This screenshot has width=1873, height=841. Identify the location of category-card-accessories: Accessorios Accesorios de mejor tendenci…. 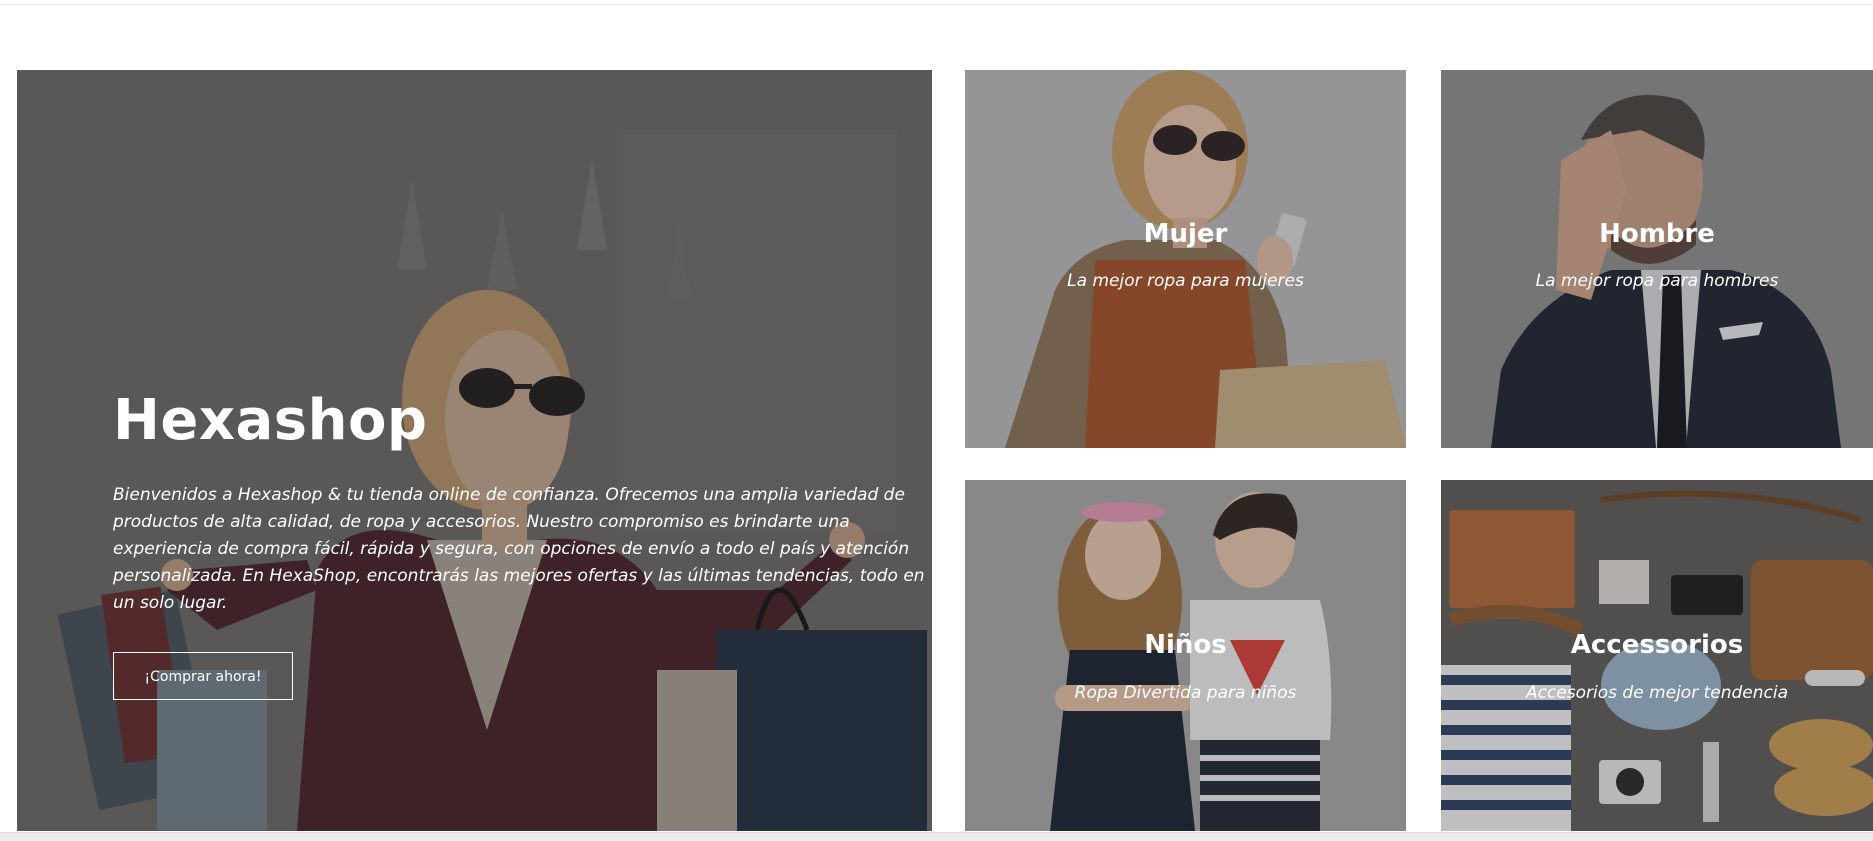
(1657, 655).